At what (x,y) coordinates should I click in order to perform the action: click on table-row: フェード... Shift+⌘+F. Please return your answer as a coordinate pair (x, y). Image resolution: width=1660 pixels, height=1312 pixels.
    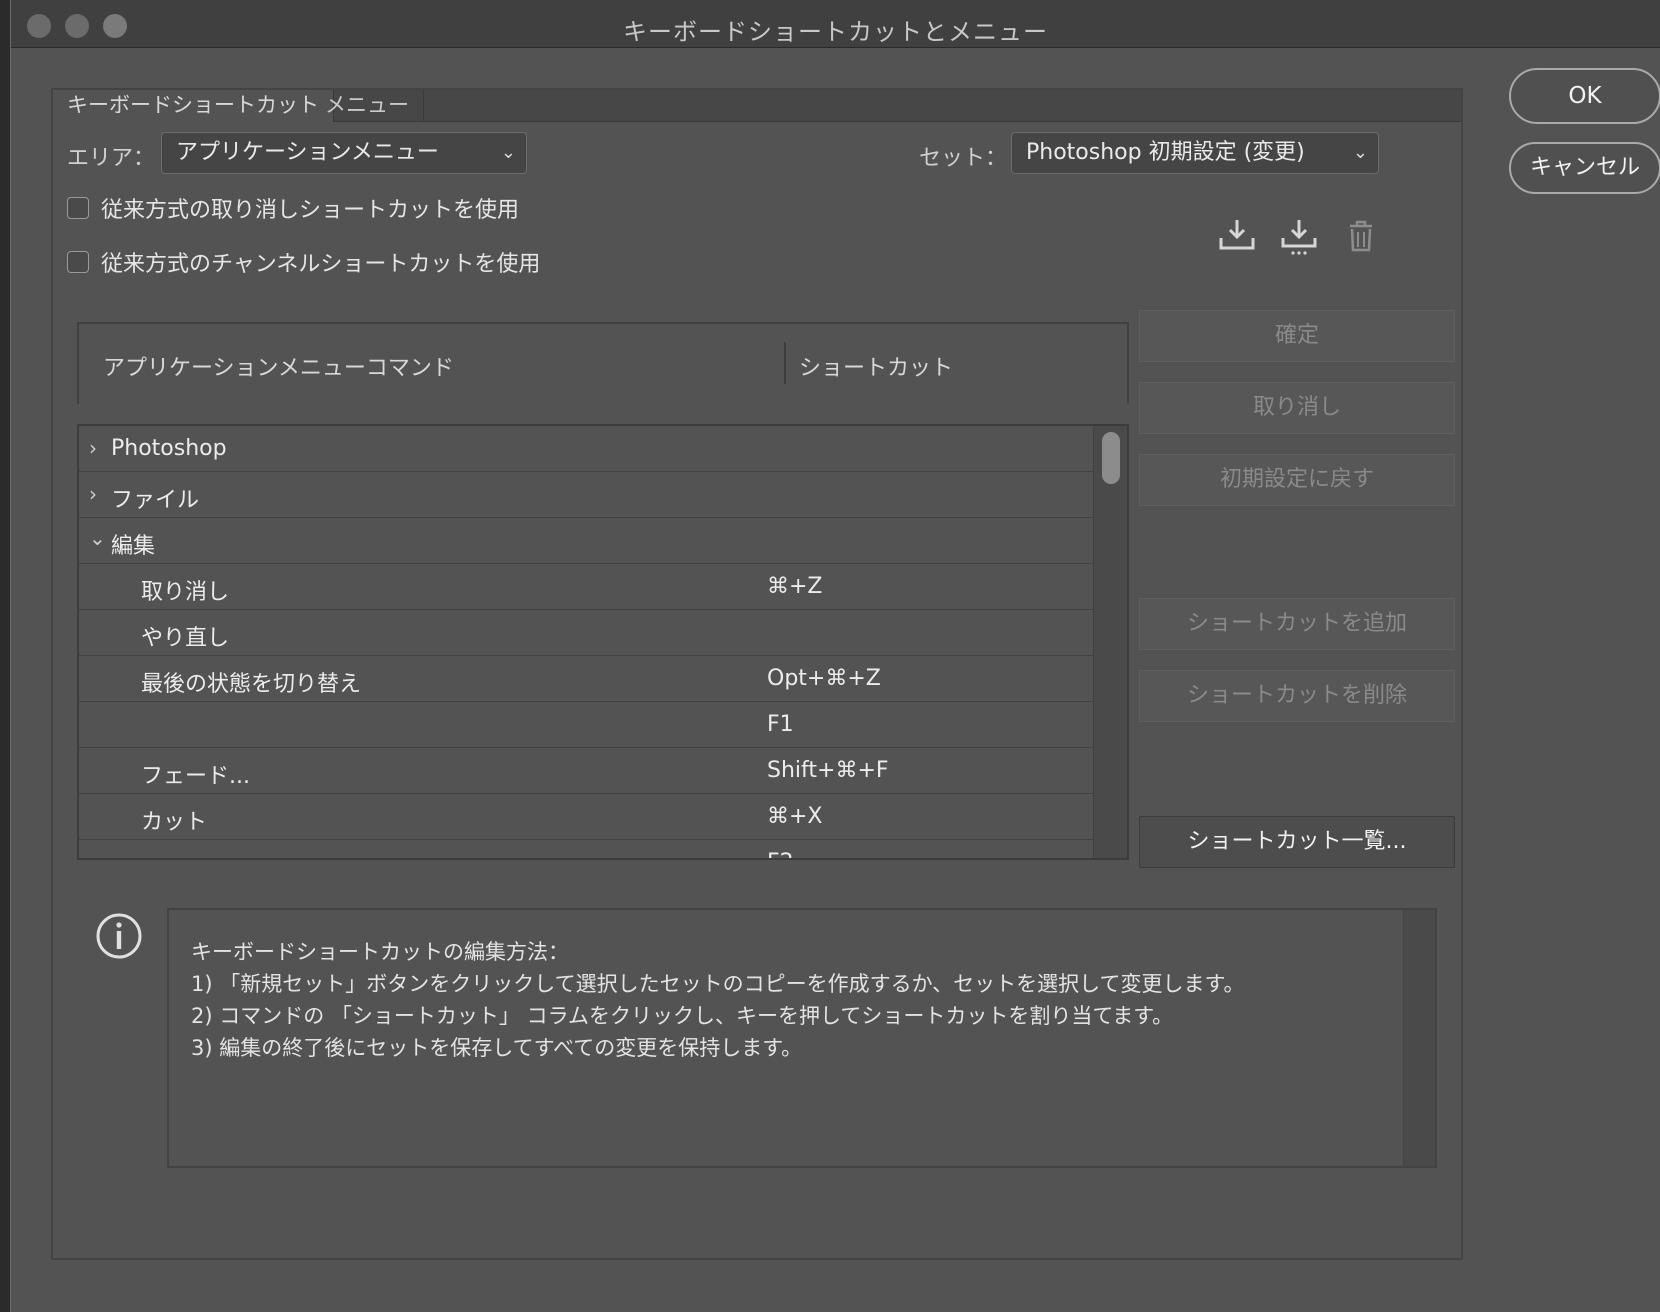
    Looking at the image, I should click on (587, 771).